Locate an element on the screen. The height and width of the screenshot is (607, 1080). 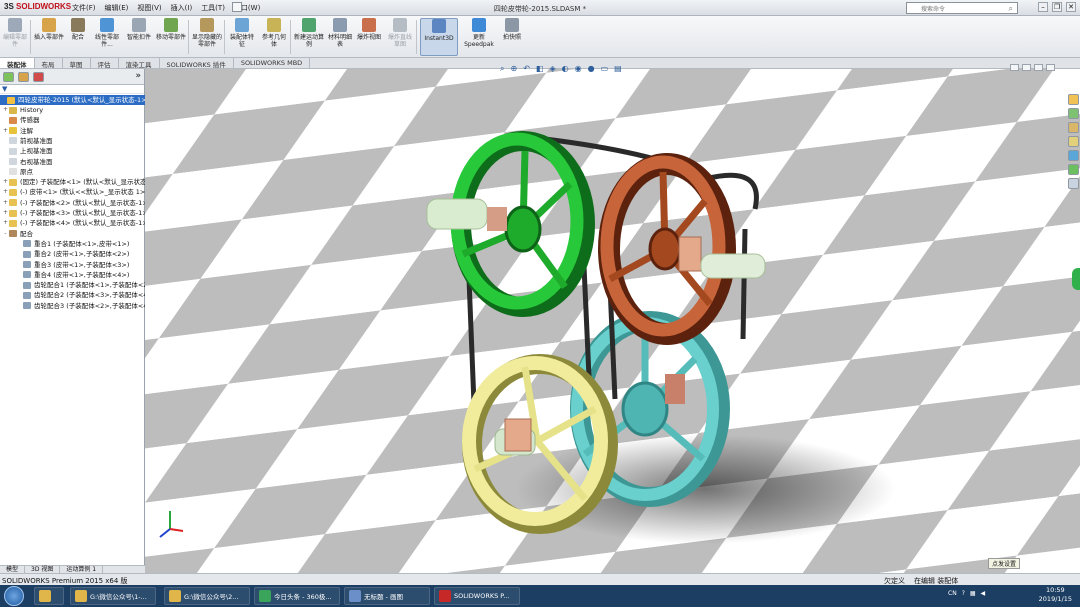
tree-expander: - is located at coordinates (5, 234).